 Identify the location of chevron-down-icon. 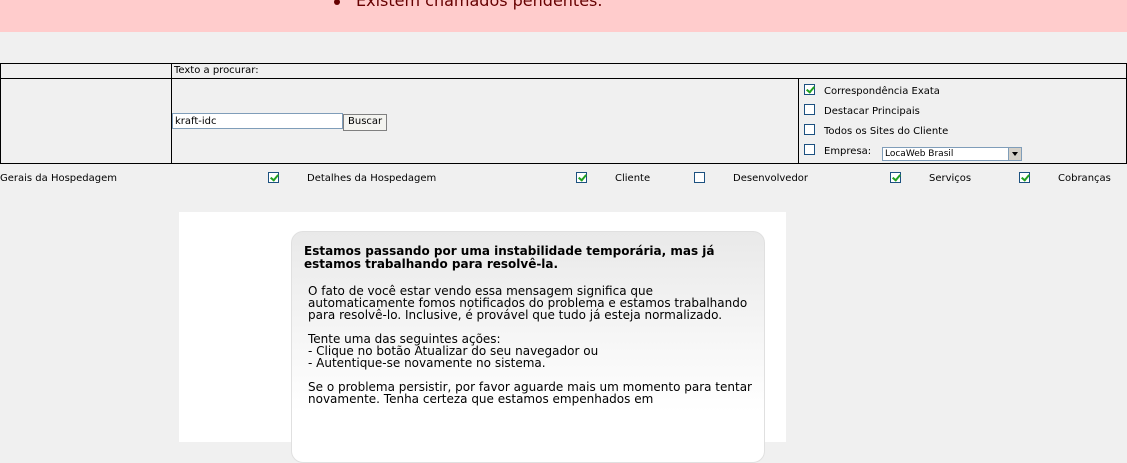
(1014, 154).